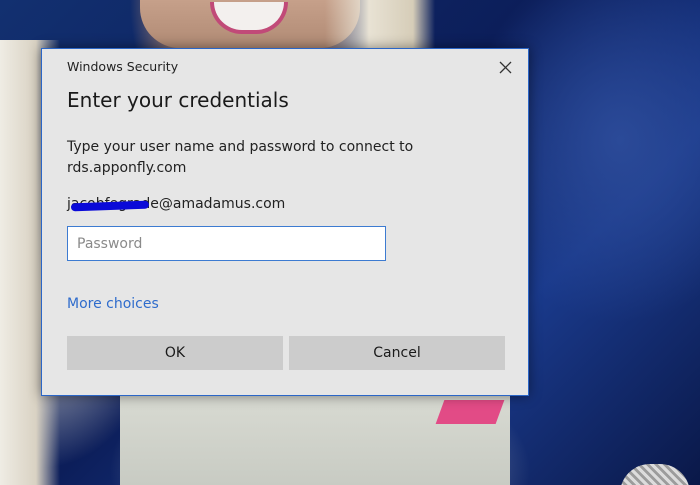 This screenshot has width=700, height=485. Describe the element at coordinates (113, 304) in the screenshot. I see `more-choices-link: More choices` at that location.